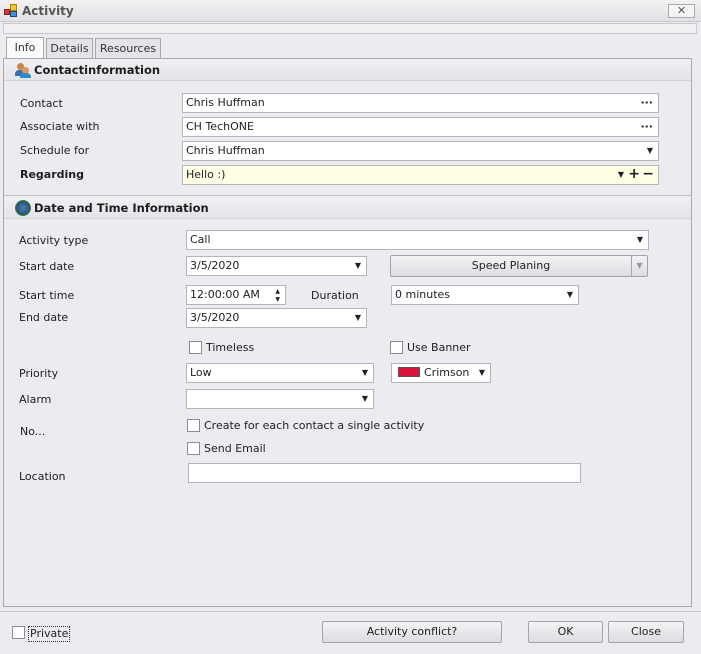 This screenshot has height=654, width=701. Describe the element at coordinates (235, 448) in the screenshot. I see `send-email-label: Send Email` at that location.